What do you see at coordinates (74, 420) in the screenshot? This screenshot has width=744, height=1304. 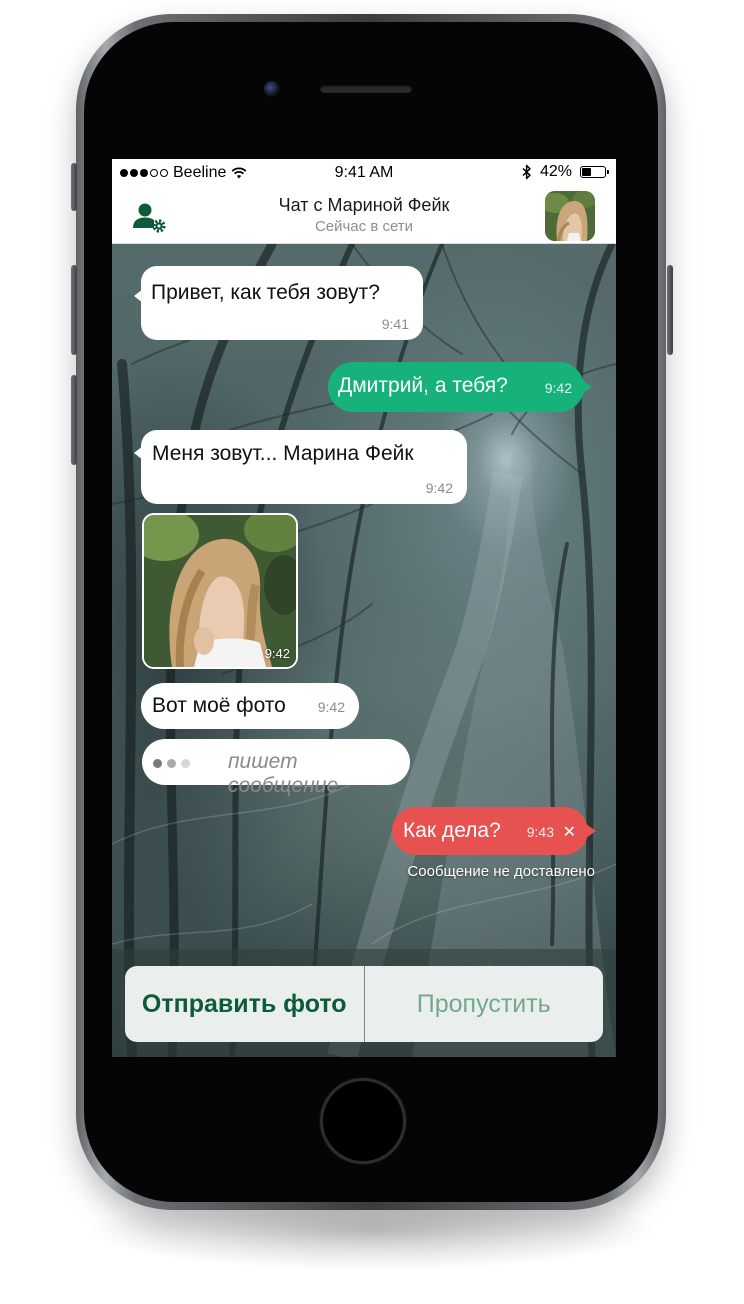 I see `volume-down-button` at bounding box center [74, 420].